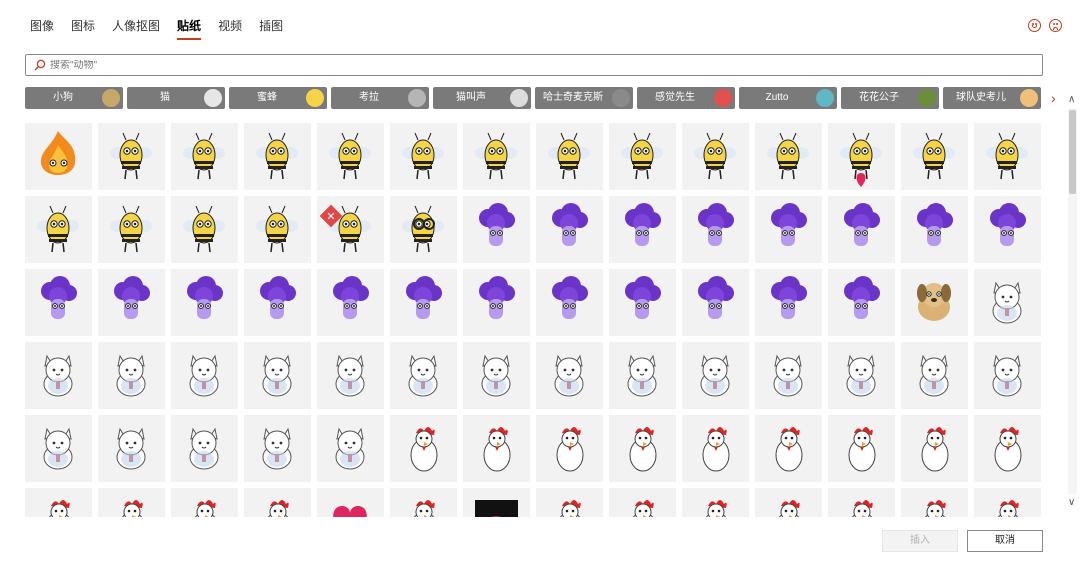 This screenshot has height=563, width=1080. I want to click on frown-icon, so click(1055, 25).